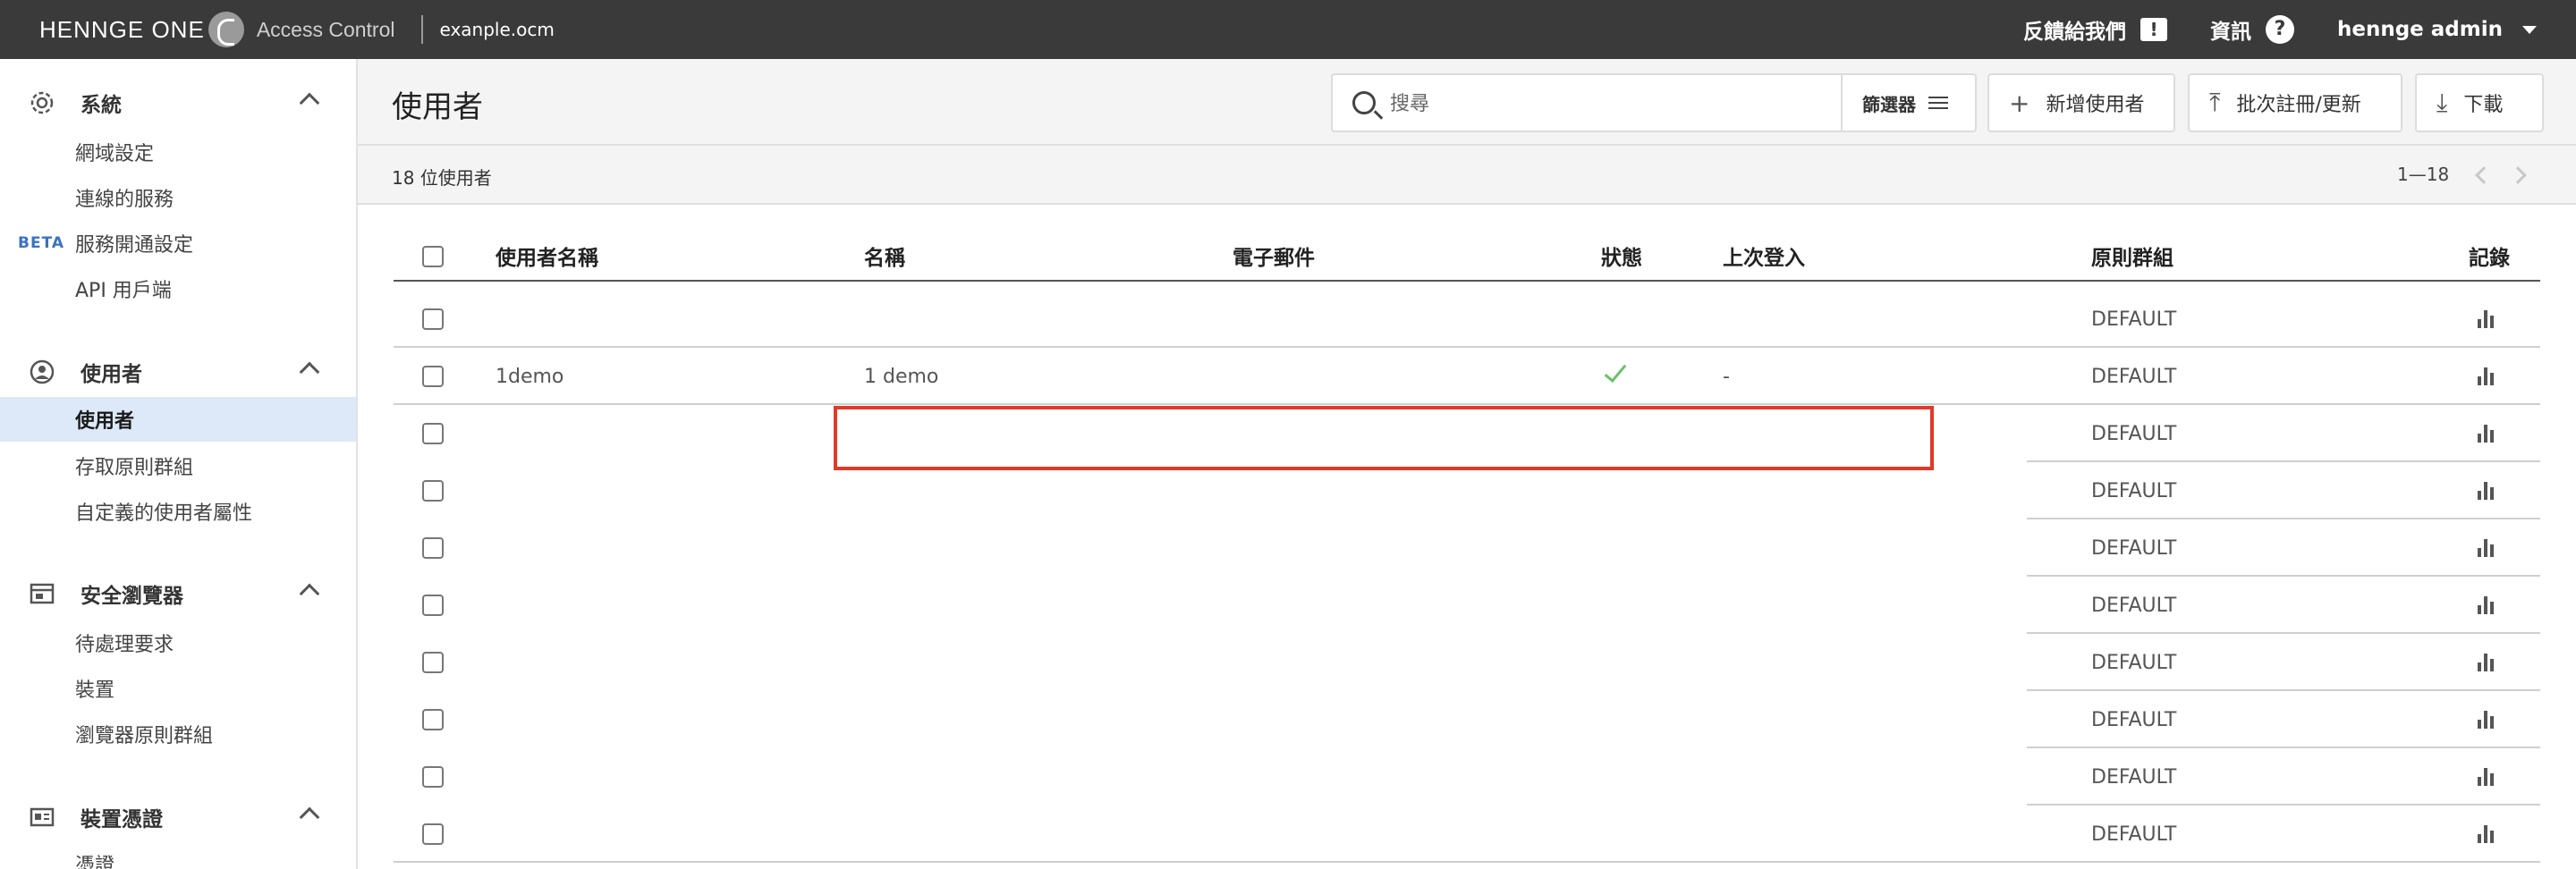 This screenshot has height=869, width=2576. What do you see at coordinates (123, 291) in the screenshot?
I see `sidebar-item-label: API 用戶端` at bounding box center [123, 291].